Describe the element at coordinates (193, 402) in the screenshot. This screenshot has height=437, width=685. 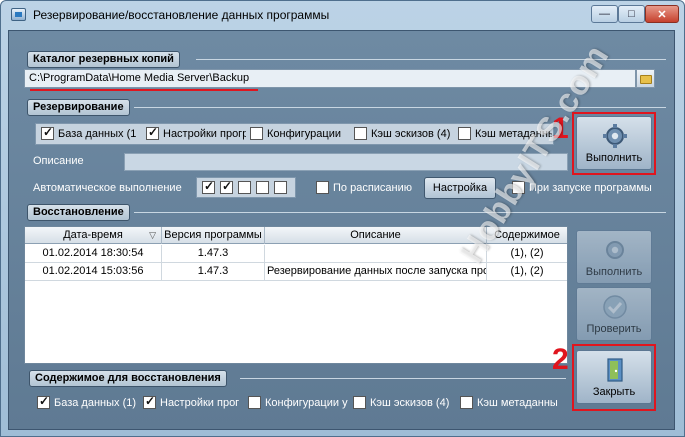
I see `restore-option-settings: Настройки прог` at that location.